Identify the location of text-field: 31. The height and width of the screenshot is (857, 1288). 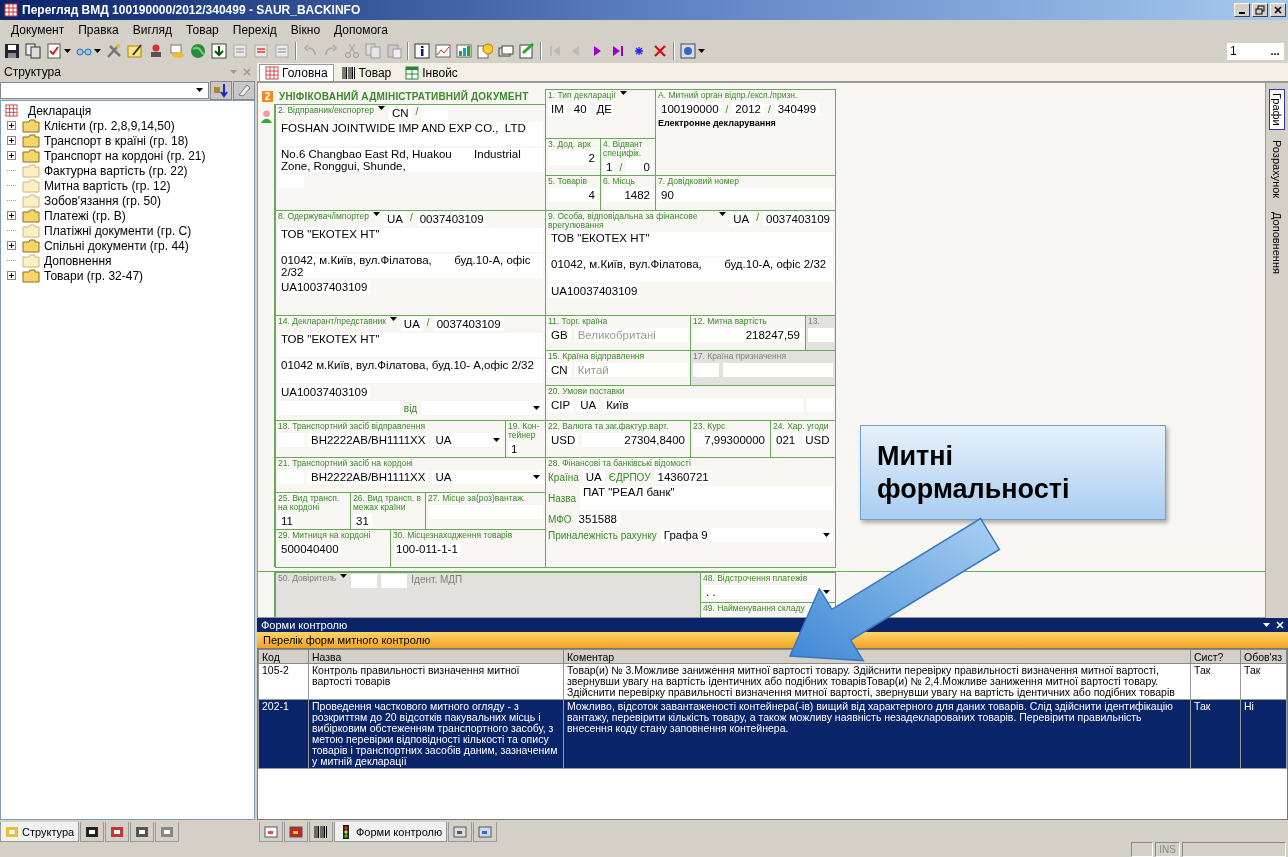
(362, 521).